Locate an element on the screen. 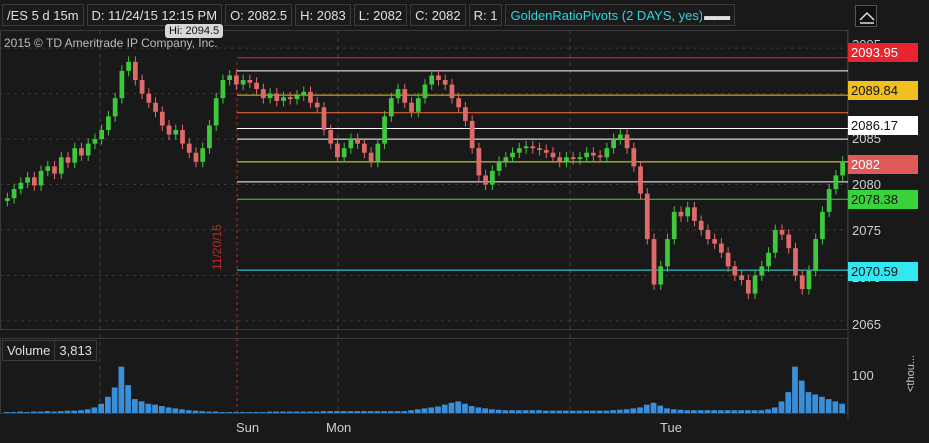  open-readout: O: 2082.5 is located at coordinates (259, 15).